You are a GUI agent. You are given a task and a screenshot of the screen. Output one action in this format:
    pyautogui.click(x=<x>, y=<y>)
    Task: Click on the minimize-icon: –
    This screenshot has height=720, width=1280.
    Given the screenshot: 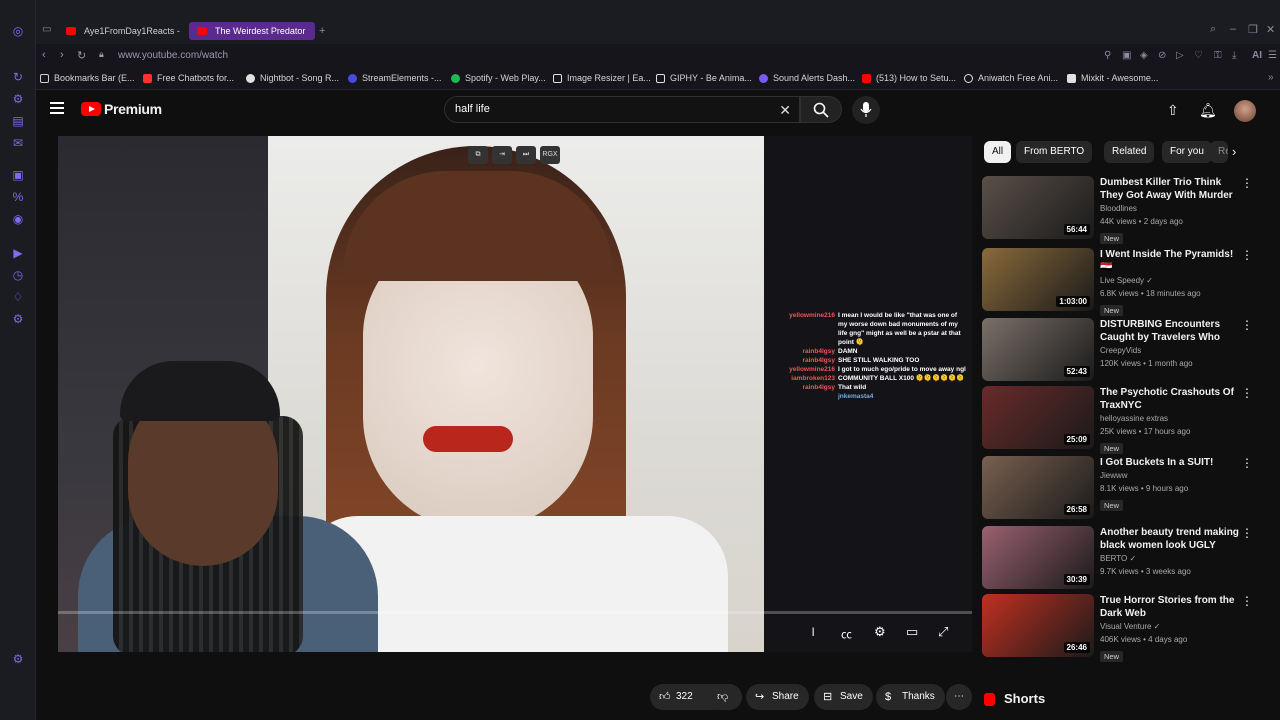 What is the action you would take?
    pyautogui.click(x=1233, y=29)
    